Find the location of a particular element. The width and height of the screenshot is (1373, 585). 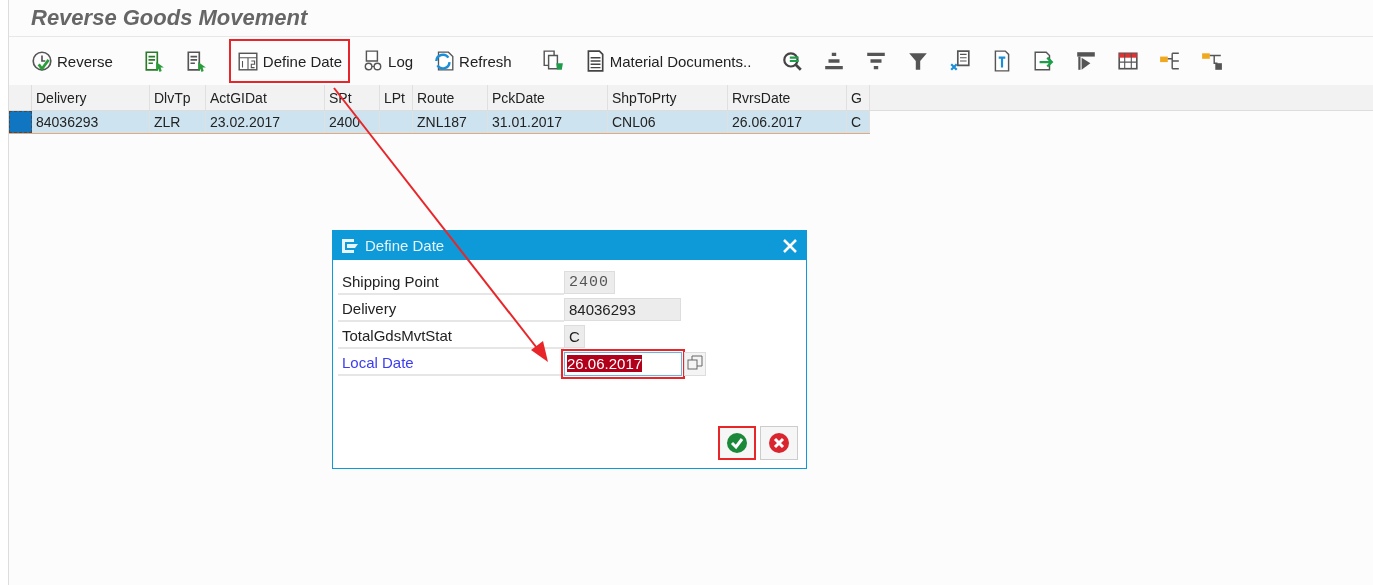

table-grid-icon is located at coordinates (1128, 61).